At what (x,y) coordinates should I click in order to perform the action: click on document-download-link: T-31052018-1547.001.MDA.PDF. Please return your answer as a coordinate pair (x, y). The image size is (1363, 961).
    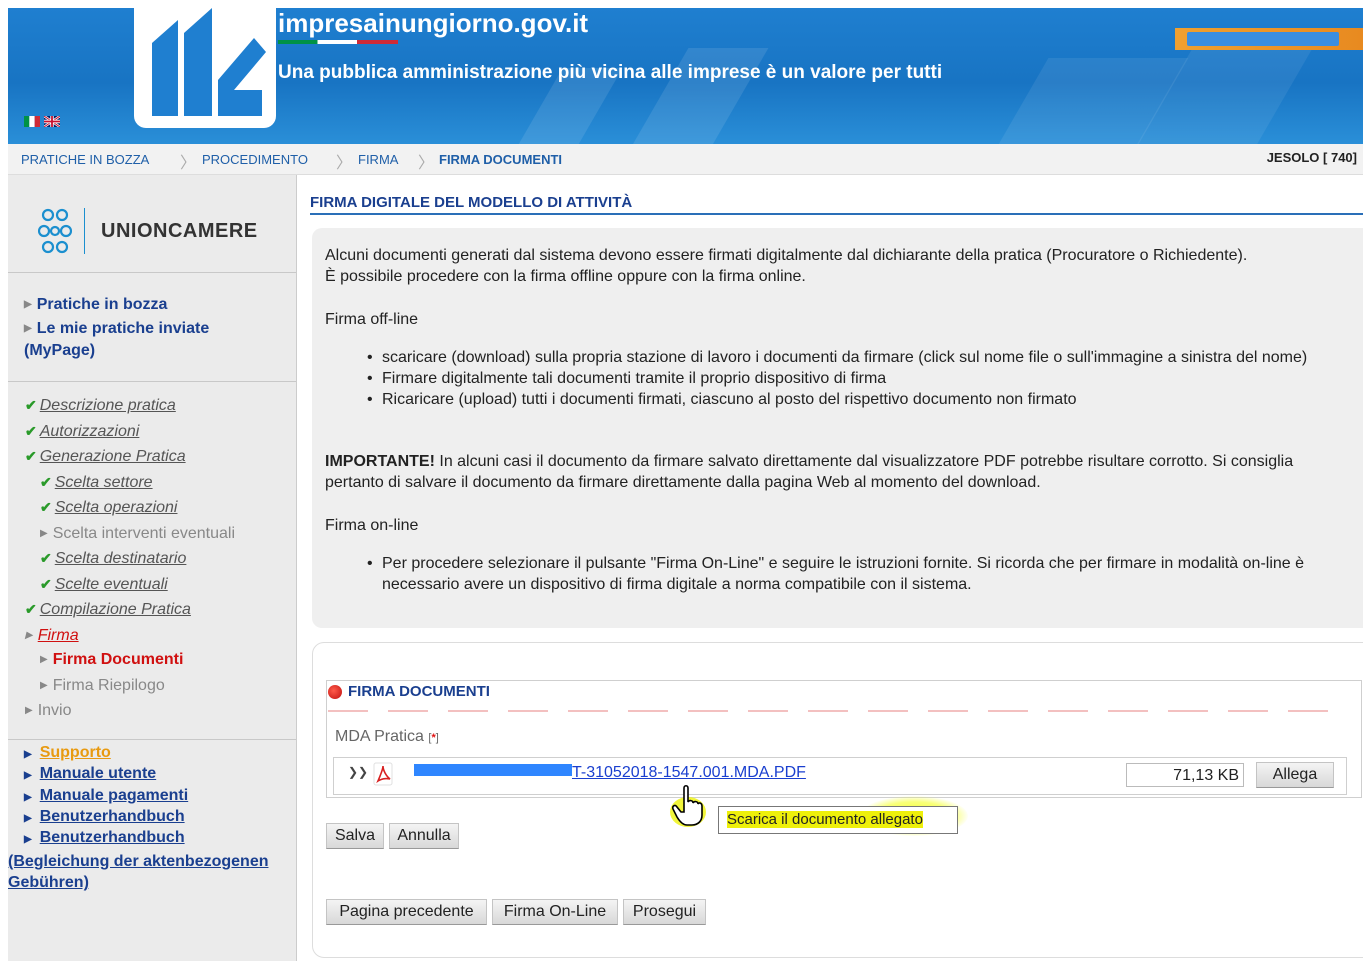
    Looking at the image, I should click on (610, 773).